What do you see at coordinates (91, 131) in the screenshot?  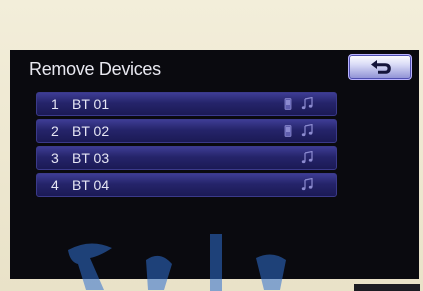 I see `device-name: BT 02` at bounding box center [91, 131].